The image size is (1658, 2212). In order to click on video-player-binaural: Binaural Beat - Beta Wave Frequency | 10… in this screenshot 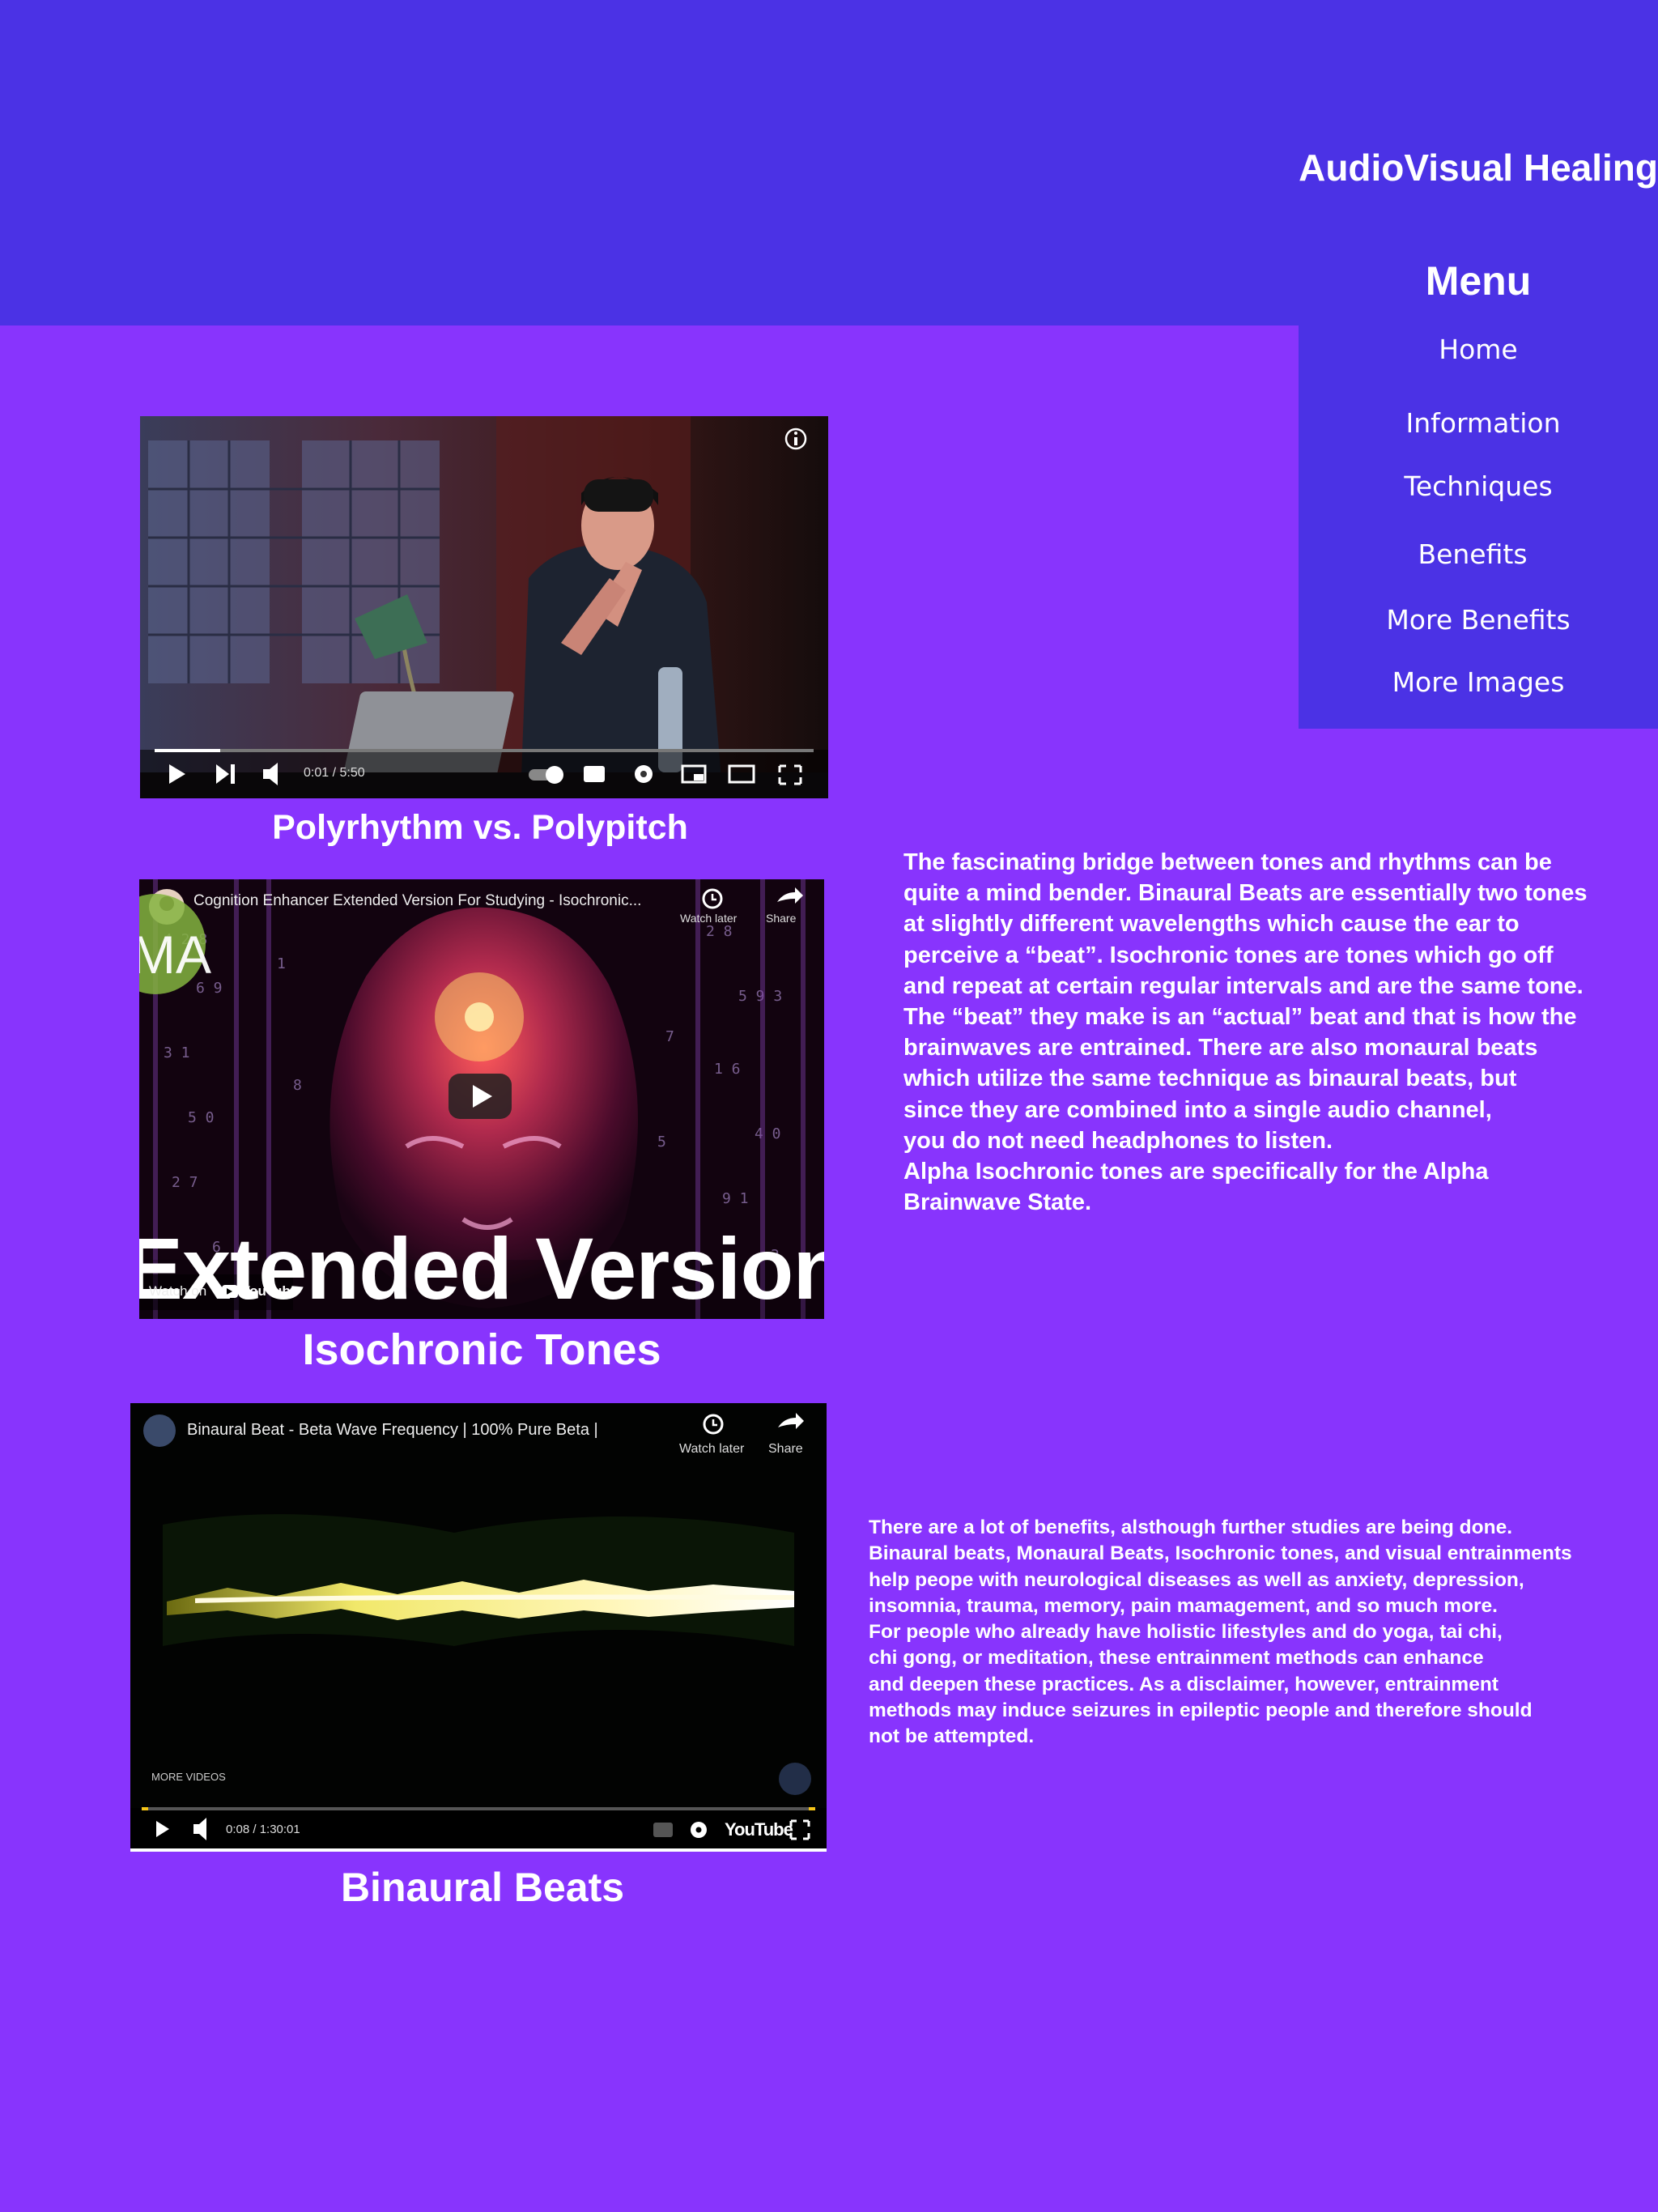, I will do `click(478, 1628)`.